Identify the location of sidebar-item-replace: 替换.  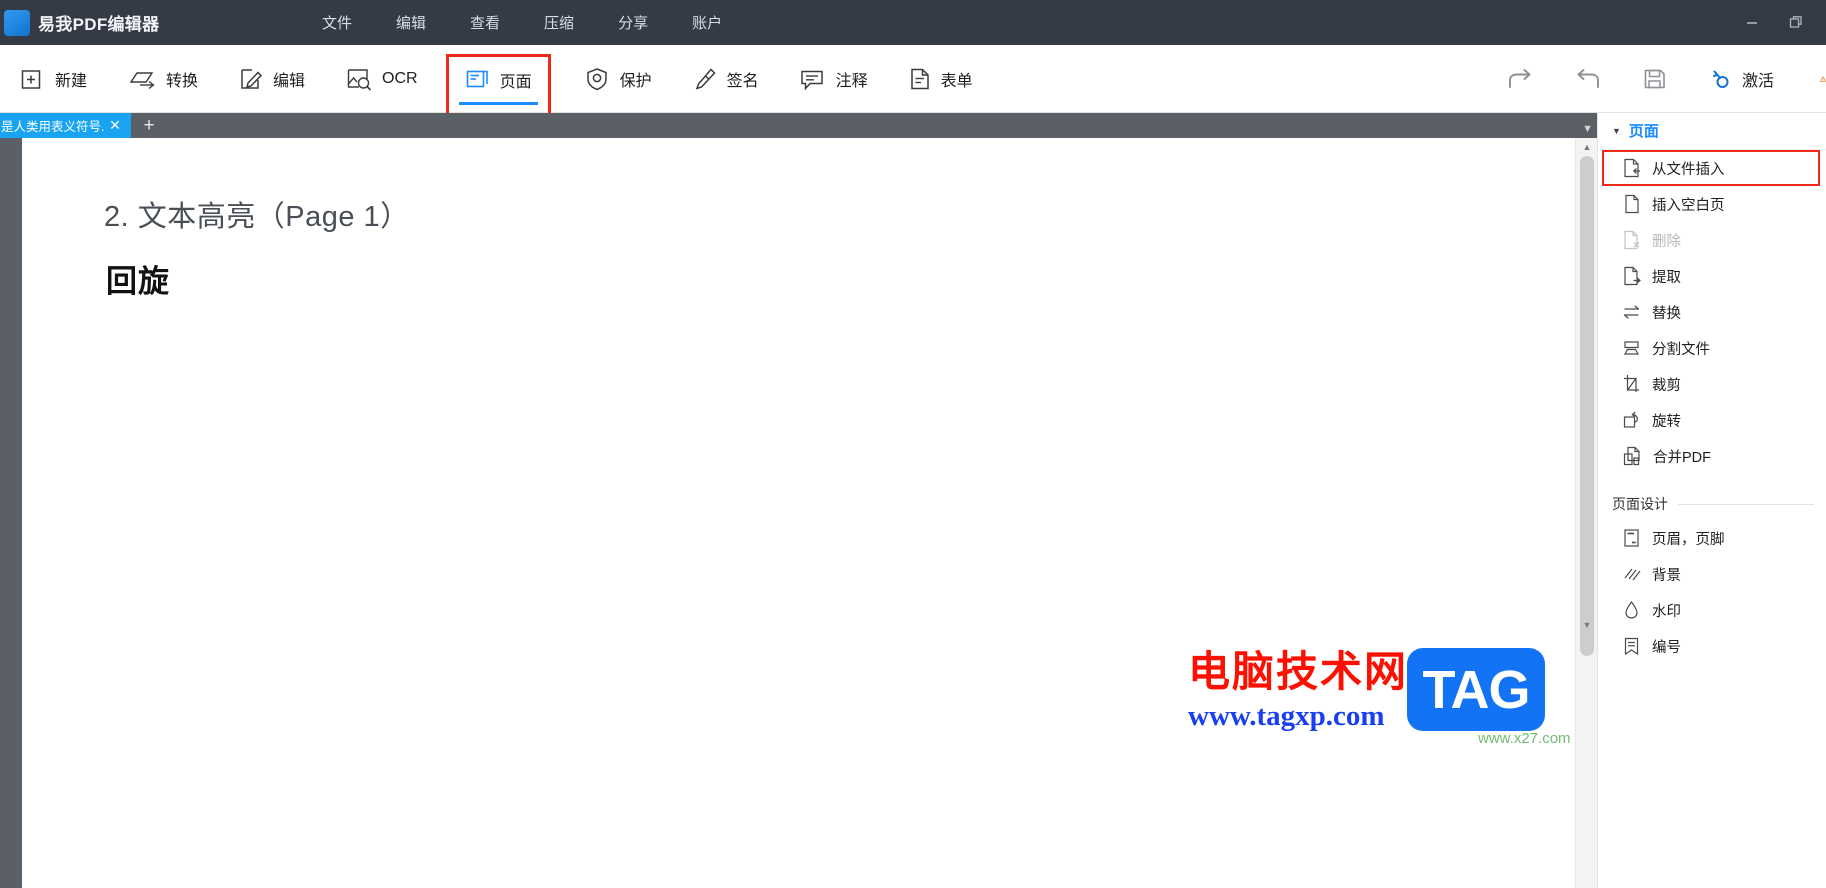
(1712, 312).